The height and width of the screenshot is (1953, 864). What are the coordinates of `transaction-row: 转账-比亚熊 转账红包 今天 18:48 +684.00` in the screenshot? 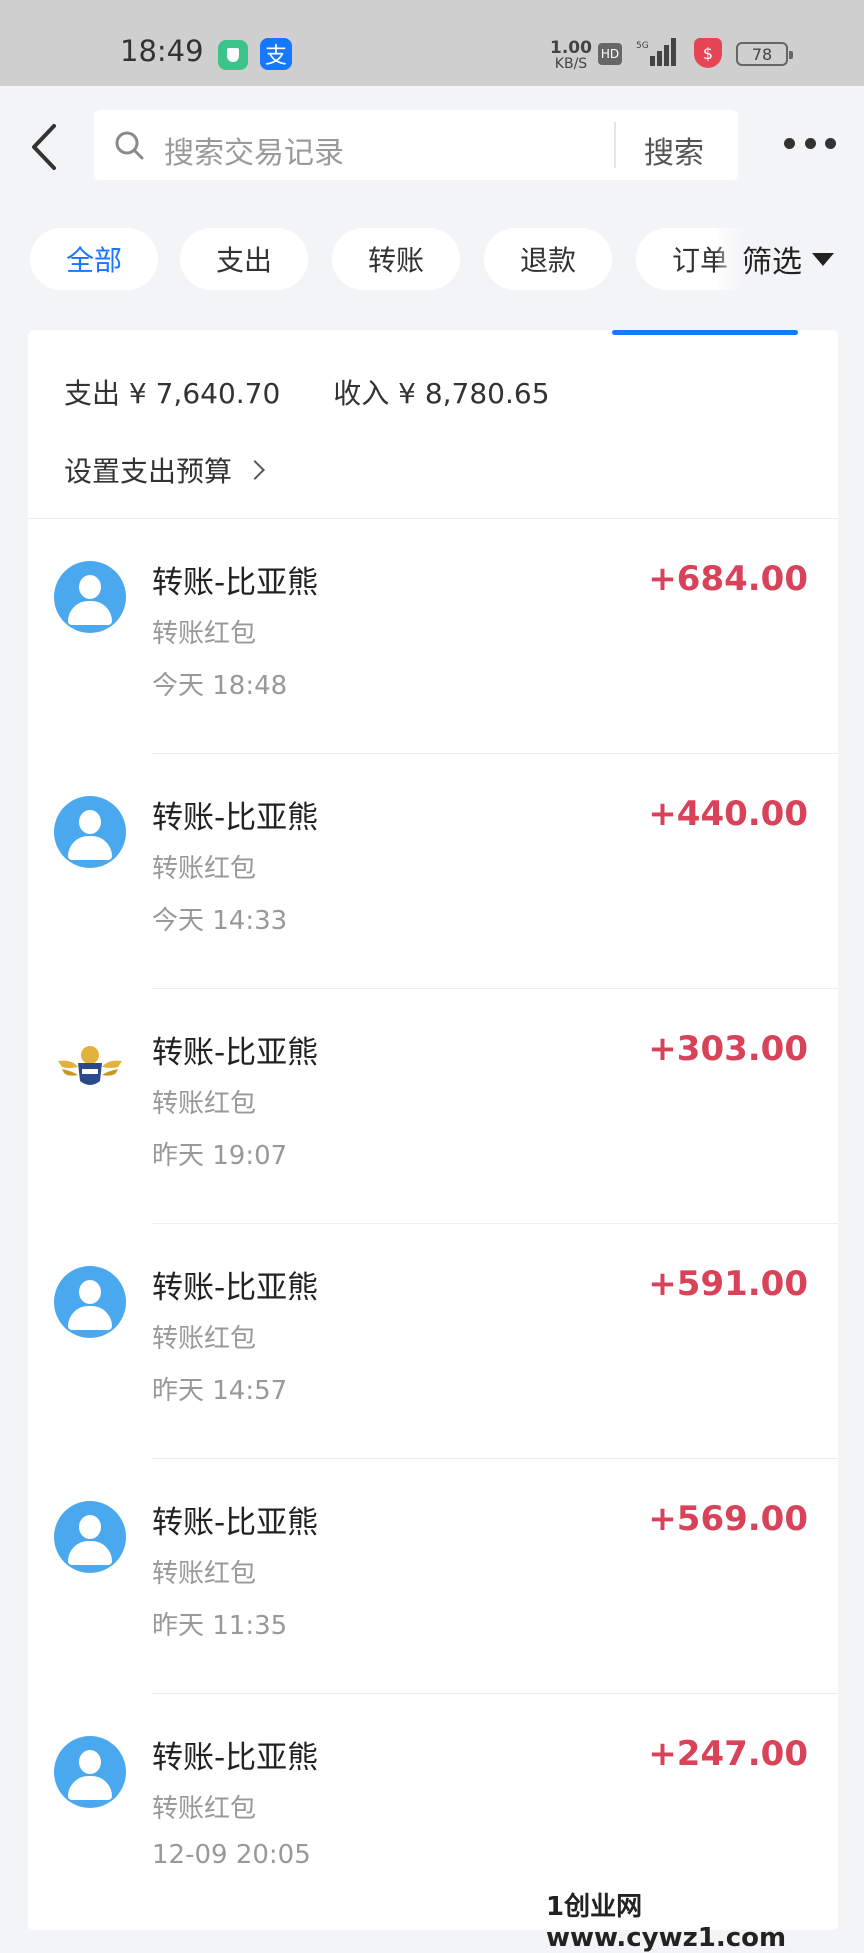 It's located at (433, 636).